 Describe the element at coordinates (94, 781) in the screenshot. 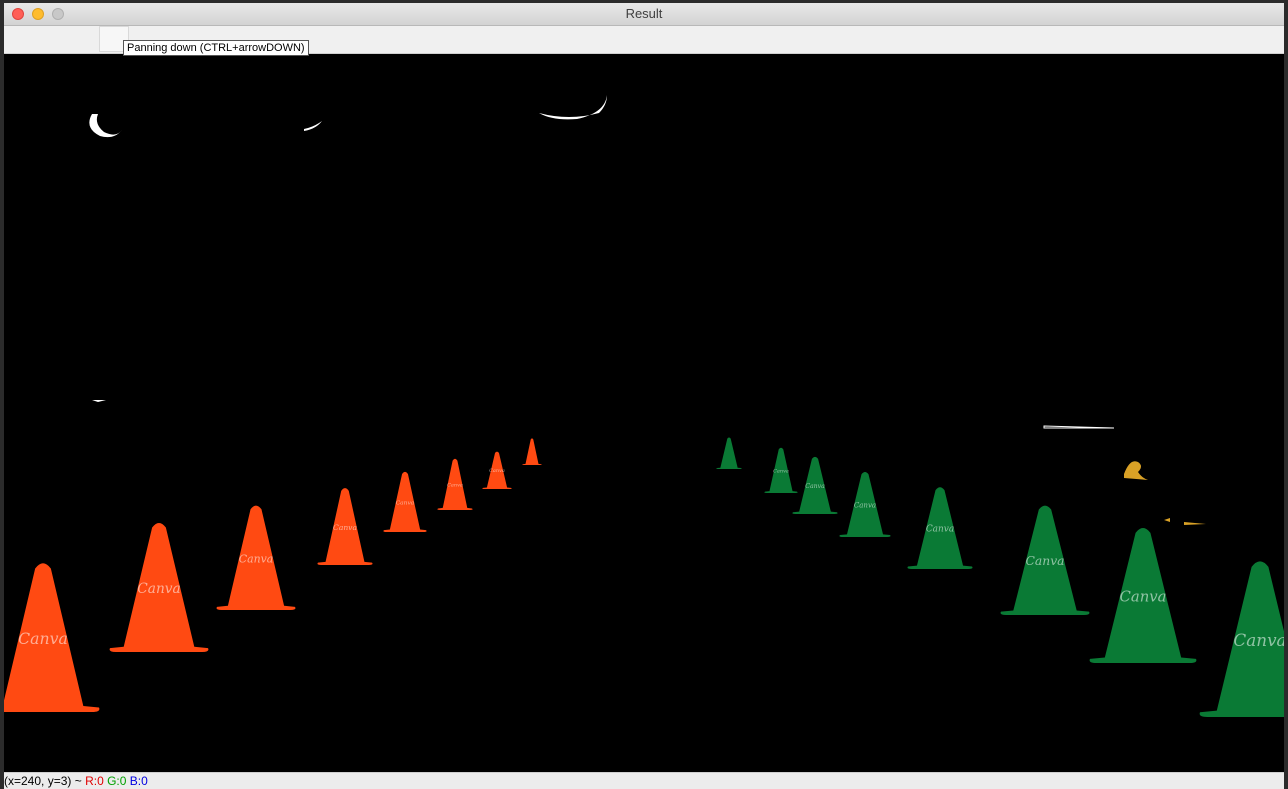

I see `status-red-value: R:0` at that location.